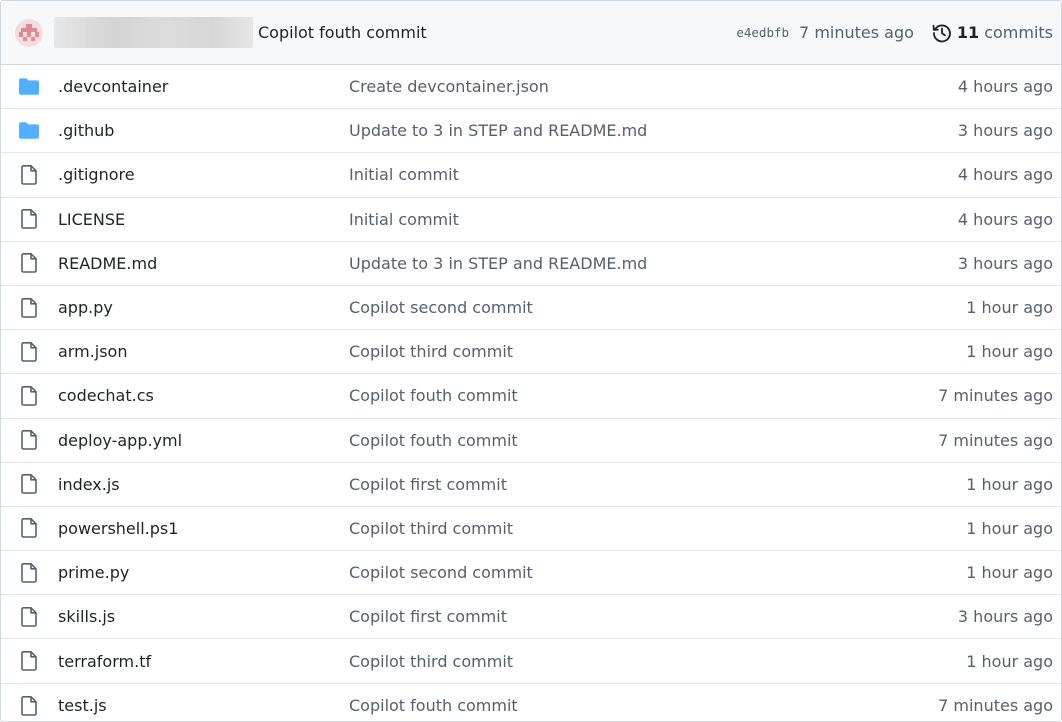 The height and width of the screenshot is (722, 1062). I want to click on file-row: index.js Copilot first commit 1 hour ago, so click(531, 485).